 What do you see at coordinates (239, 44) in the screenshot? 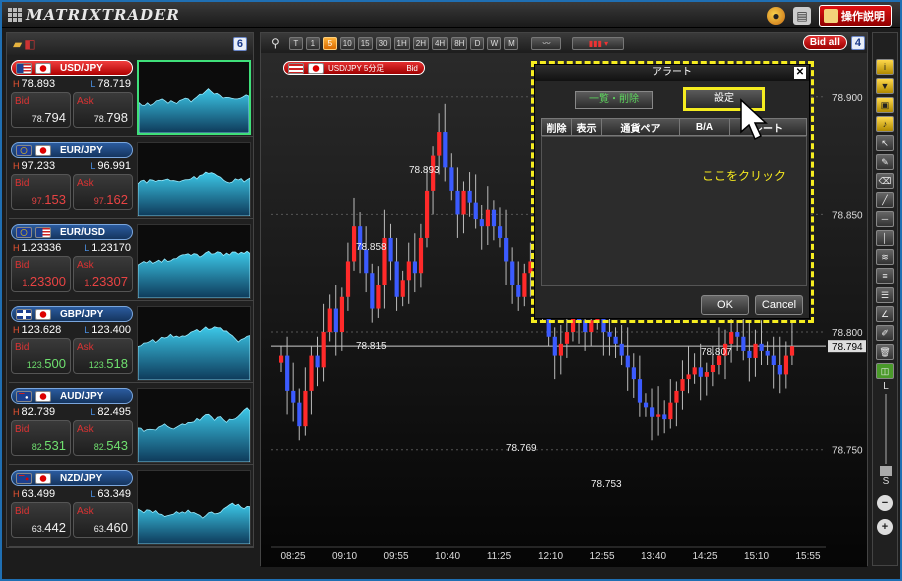
I see `pair-count-badge: 6` at bounding box center [239, 44].